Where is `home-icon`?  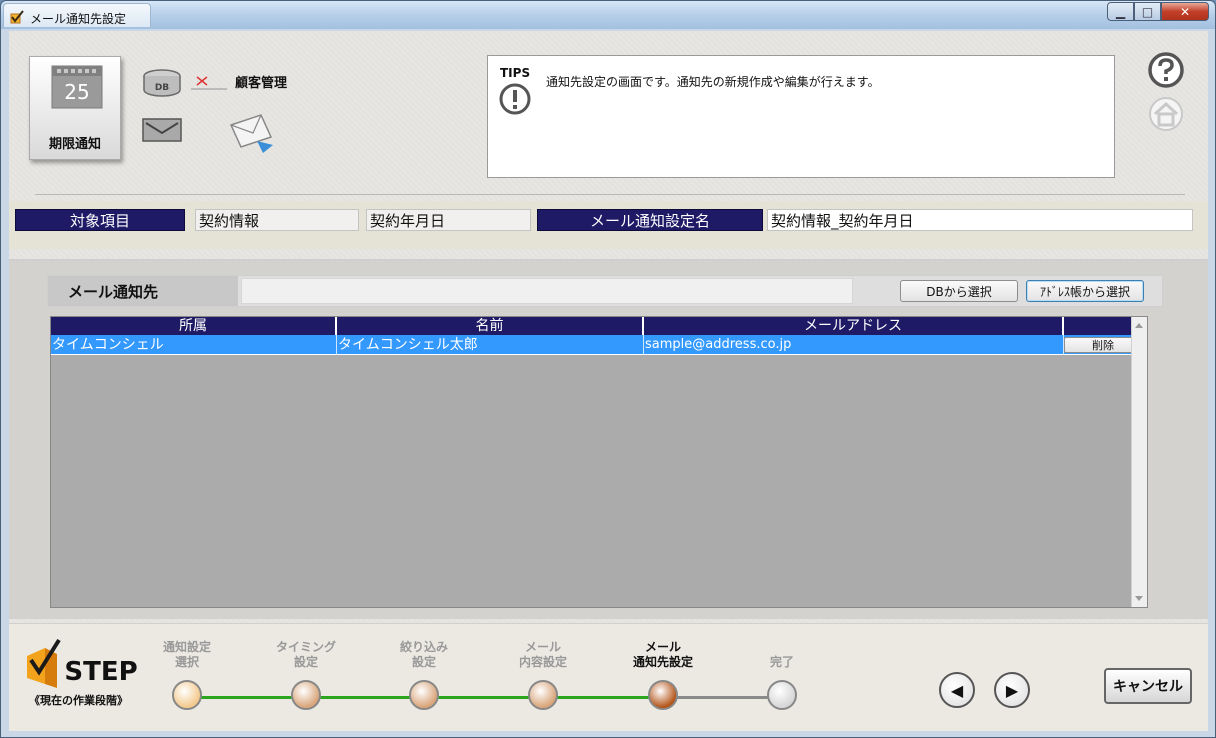 home-icon is located at coordinates (1166, 114).